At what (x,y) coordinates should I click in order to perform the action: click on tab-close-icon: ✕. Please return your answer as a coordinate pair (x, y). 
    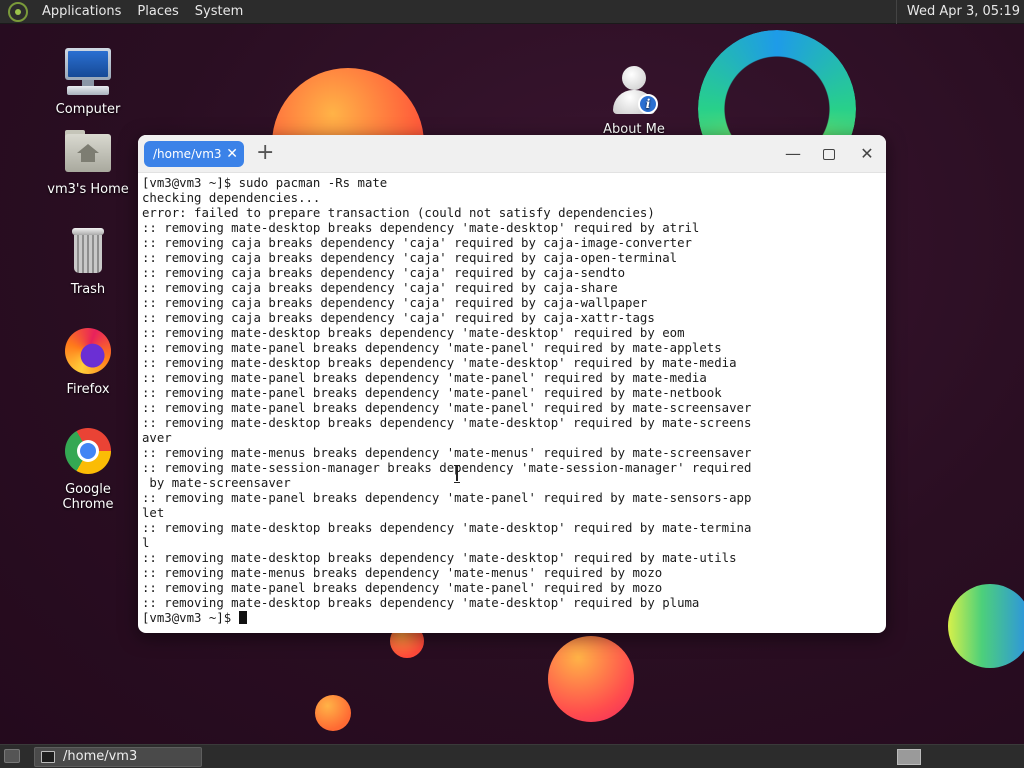
    Looking at the image, I should click on (232, 154).